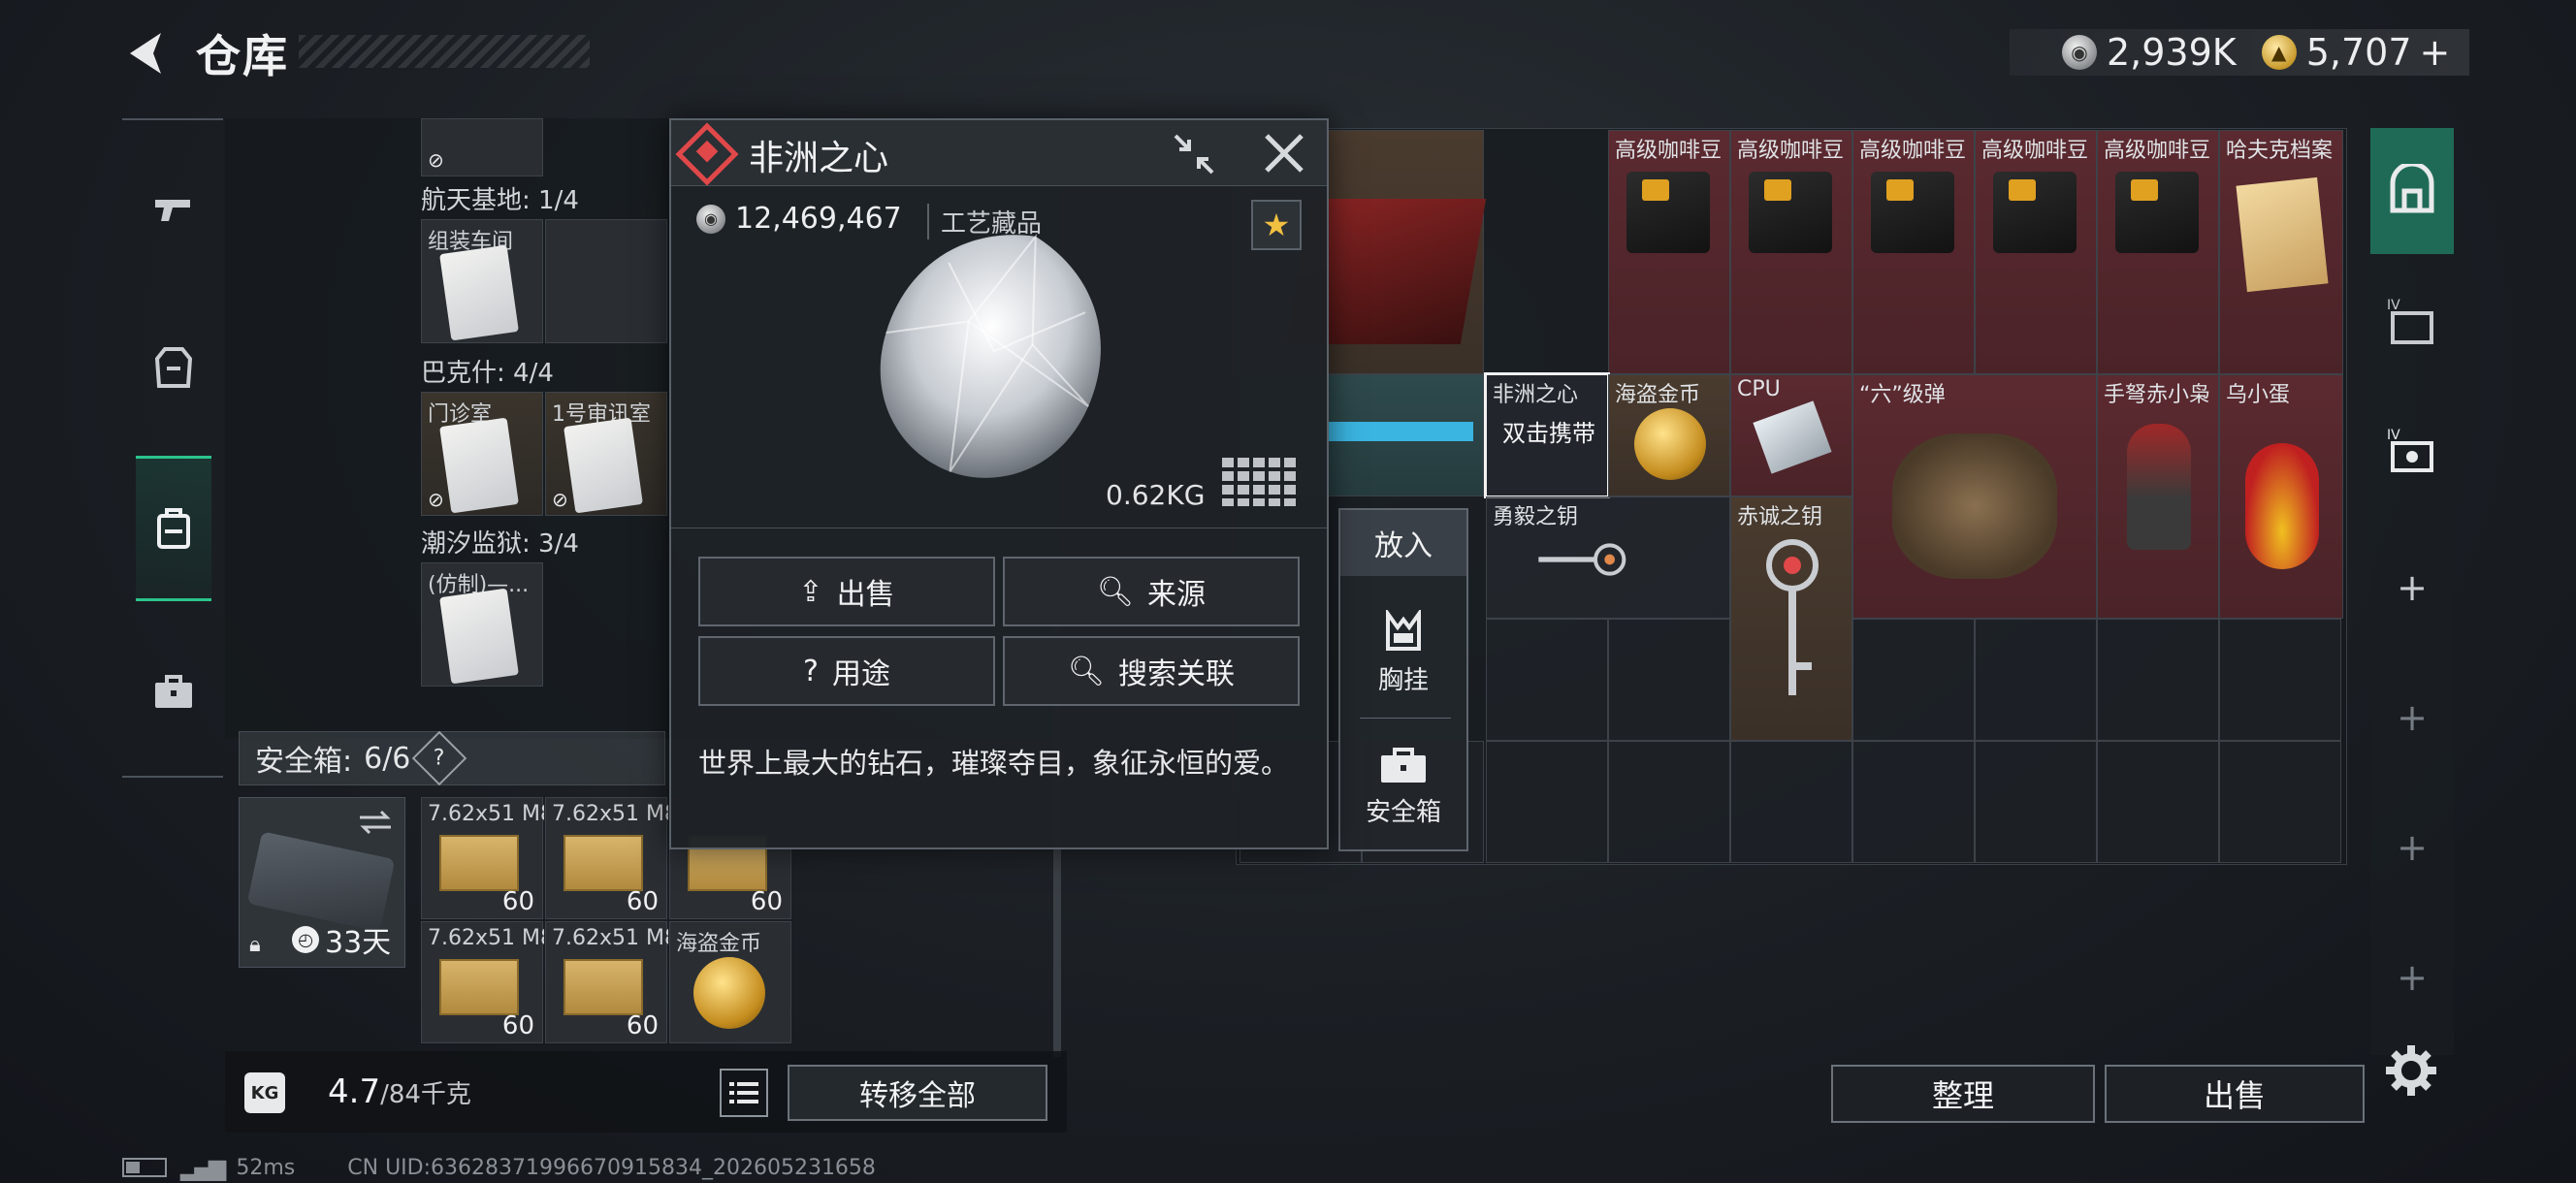  I want to click on collapse-arrows-icon, so click(1194, 154).